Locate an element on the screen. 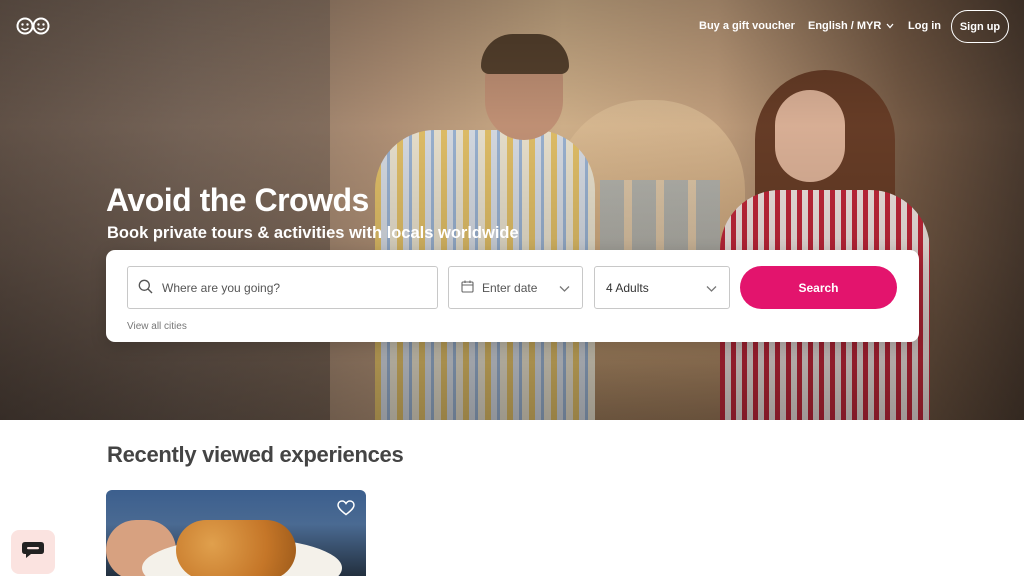 The image size is (1024, 576). guests-select: 4 Adults is located at coordinates (662, 287).